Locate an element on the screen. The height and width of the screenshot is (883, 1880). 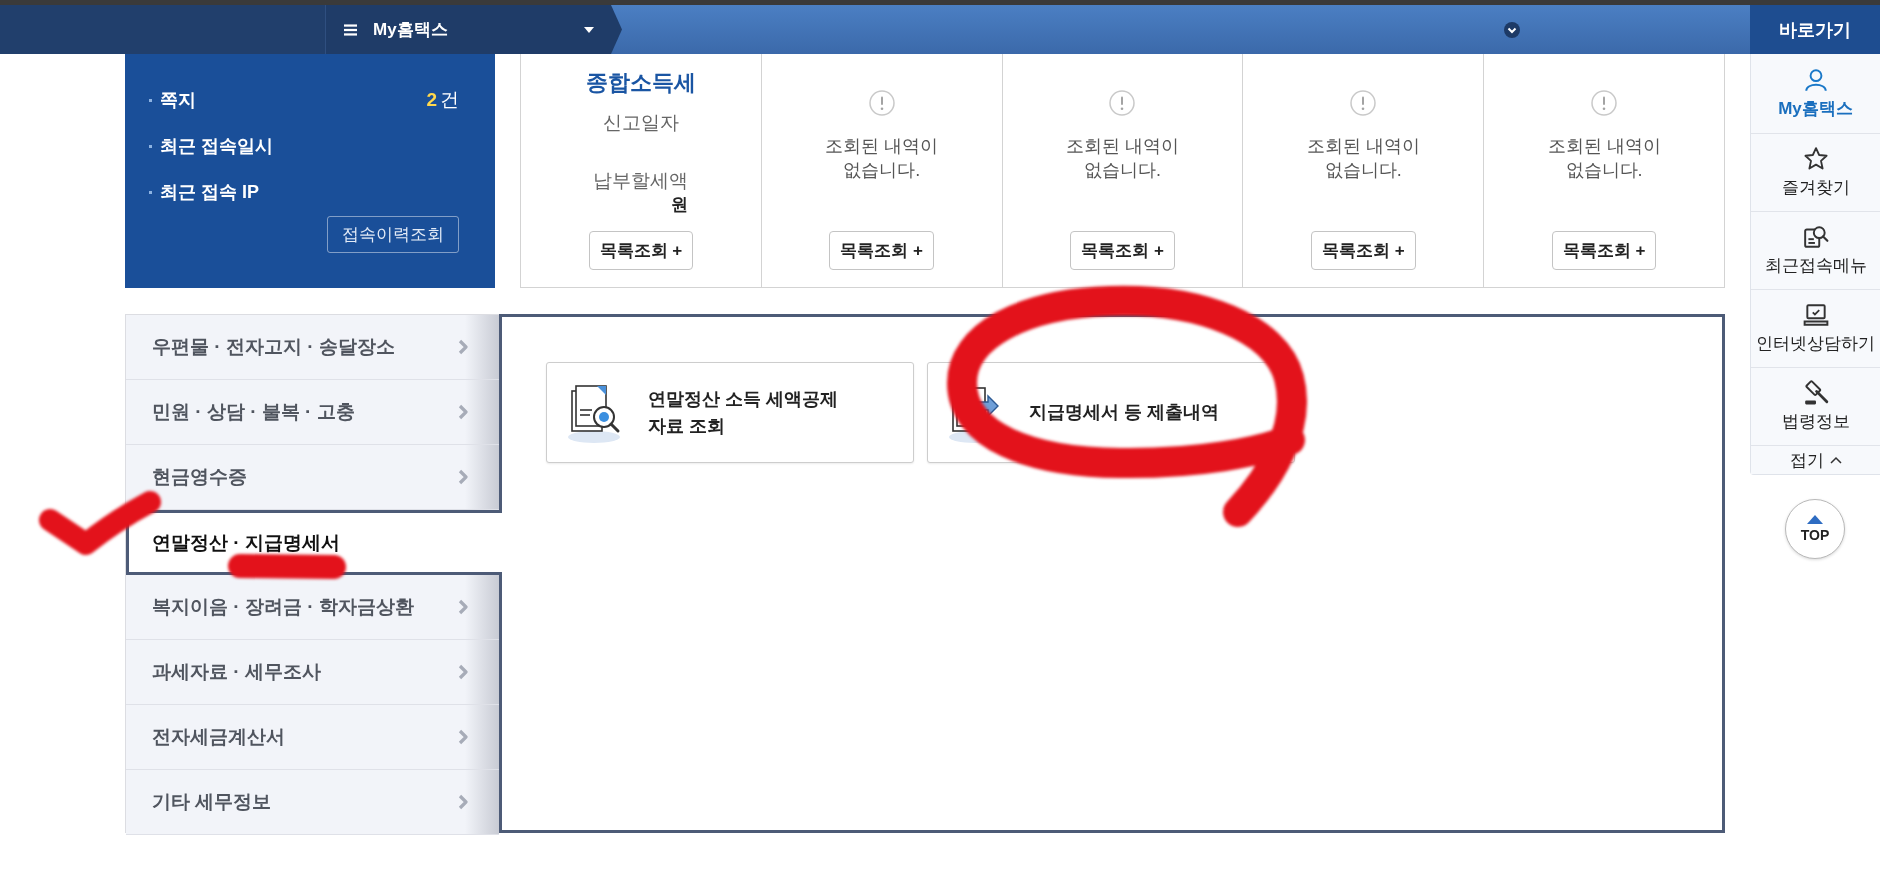
caret-icon is located at coordinates (589, 29).